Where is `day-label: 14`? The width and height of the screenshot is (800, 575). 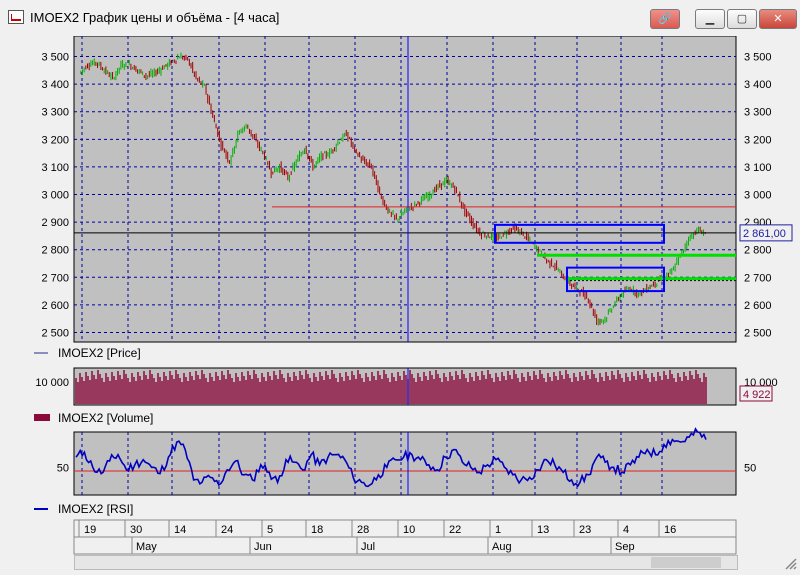
day-label: 14 is located at coordinates (180, 530).